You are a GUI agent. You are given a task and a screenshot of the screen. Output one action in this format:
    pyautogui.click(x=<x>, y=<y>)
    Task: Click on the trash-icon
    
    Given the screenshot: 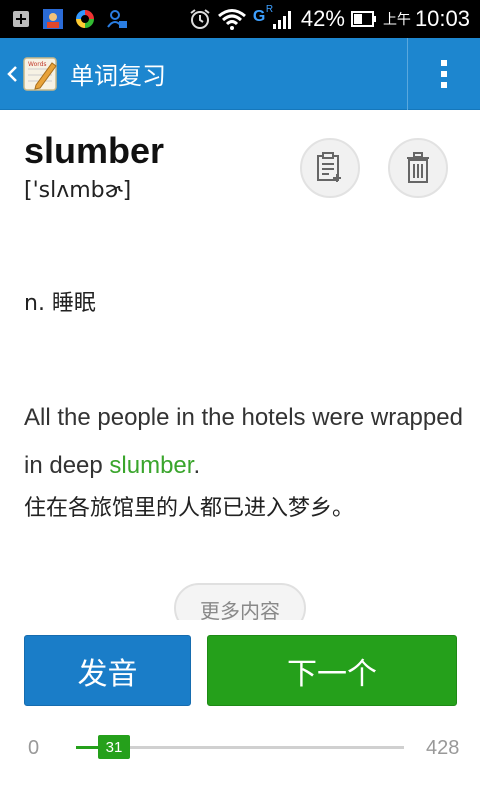 What is the action you would take?
    pyautogui.click(x=418, y=167)
    